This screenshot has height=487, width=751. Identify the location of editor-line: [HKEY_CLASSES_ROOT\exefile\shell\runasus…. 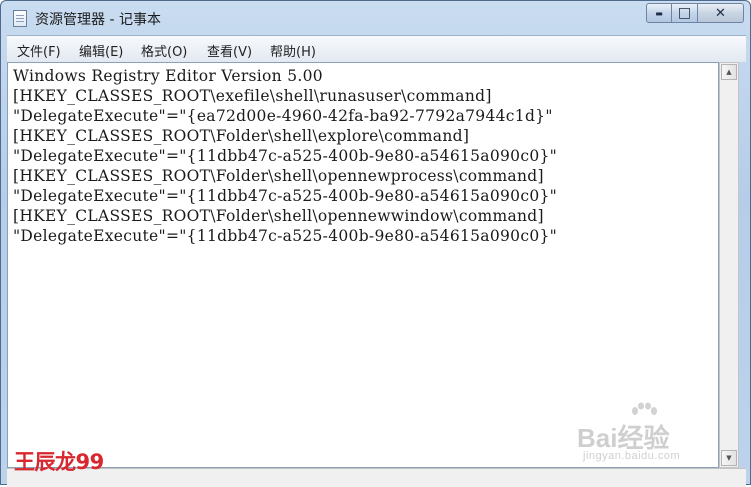
(252, 96).